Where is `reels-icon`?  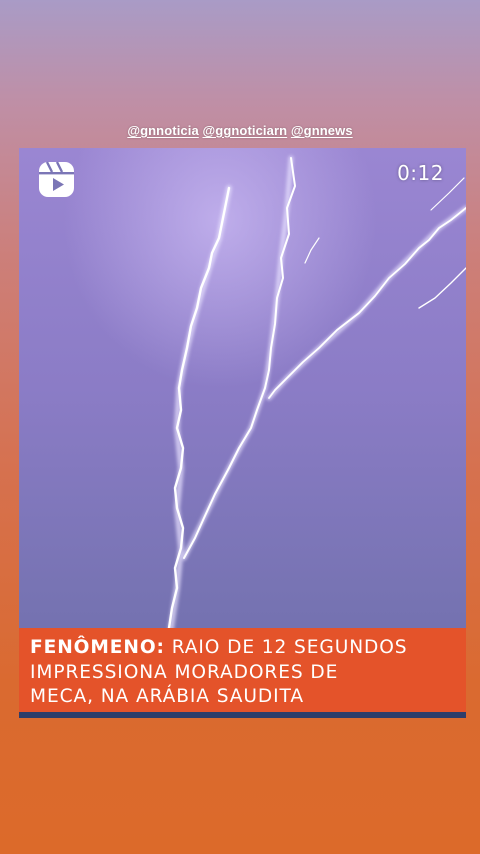 reels-icon is located at coordinates (56, 179).